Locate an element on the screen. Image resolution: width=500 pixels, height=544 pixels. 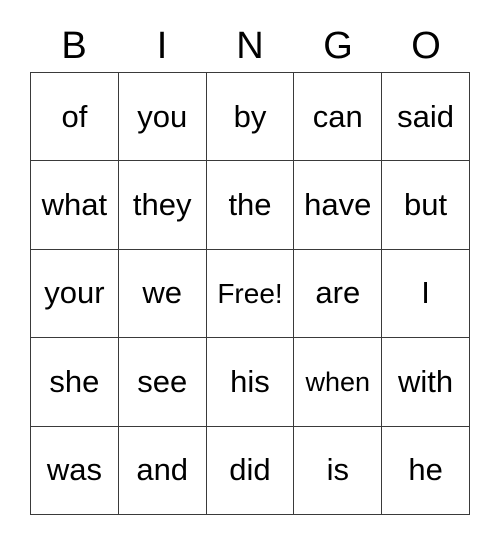
bingo-cell-o5: he is located at coordinates (426, 470).